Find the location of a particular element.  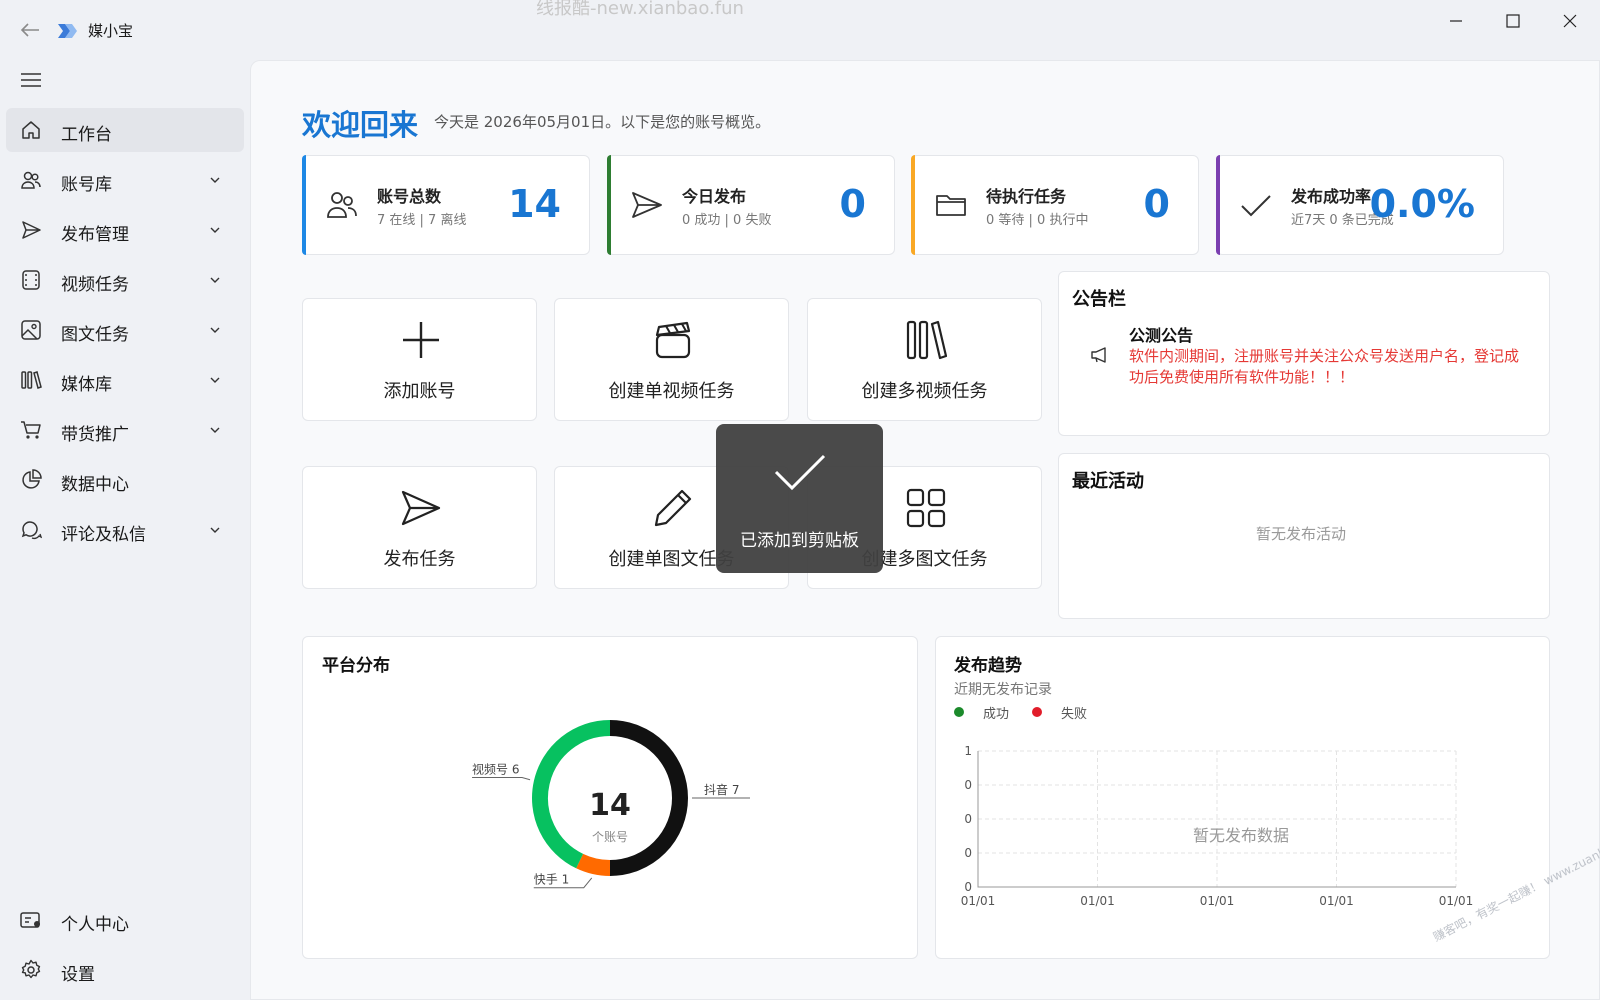

pencil-icon is located at coordinates (673, 508).